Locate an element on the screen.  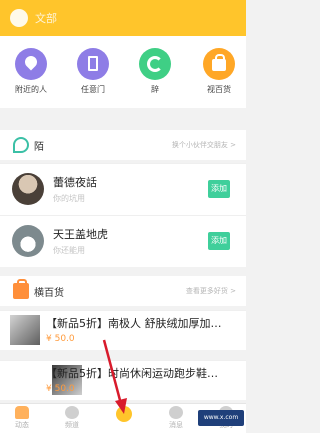
product-thumbnail is located at coordinates (25, 330).